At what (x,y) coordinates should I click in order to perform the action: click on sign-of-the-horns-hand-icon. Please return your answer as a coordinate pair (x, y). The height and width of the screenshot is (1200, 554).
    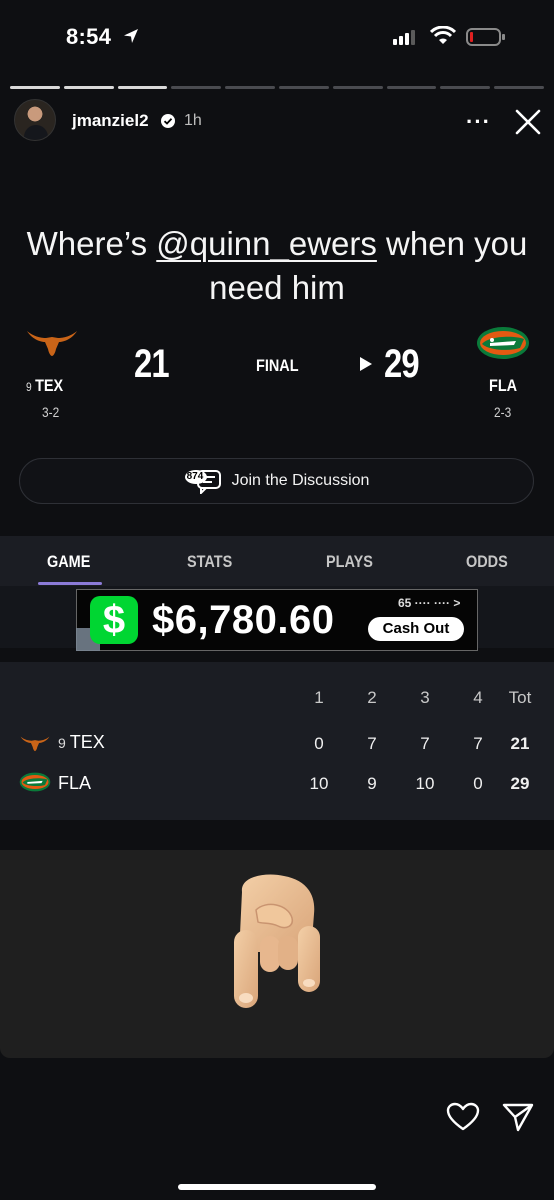
    Looking at the image, I should click on (277, 941).